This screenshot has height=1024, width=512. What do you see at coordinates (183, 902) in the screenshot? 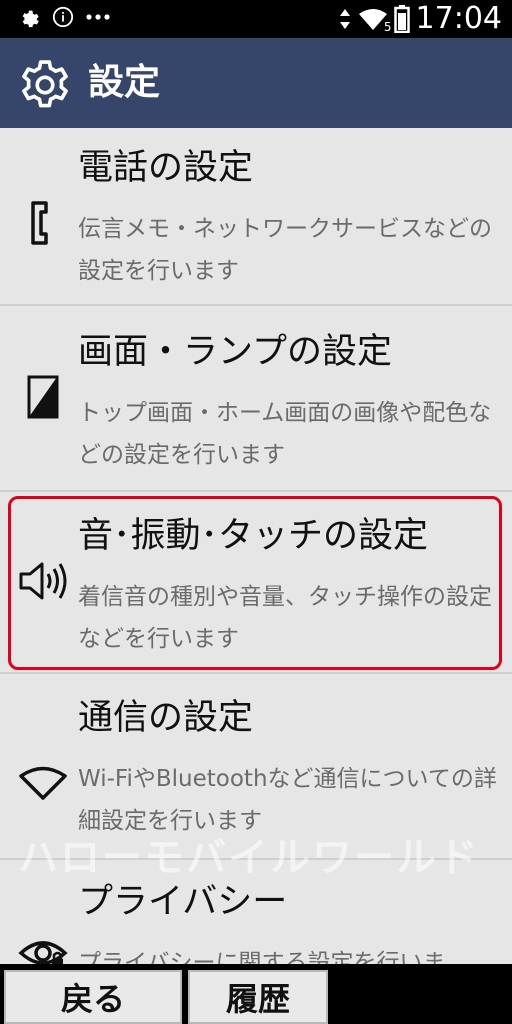
I see `settings-item-title: プライバシー` at bounding box center [183, 902].